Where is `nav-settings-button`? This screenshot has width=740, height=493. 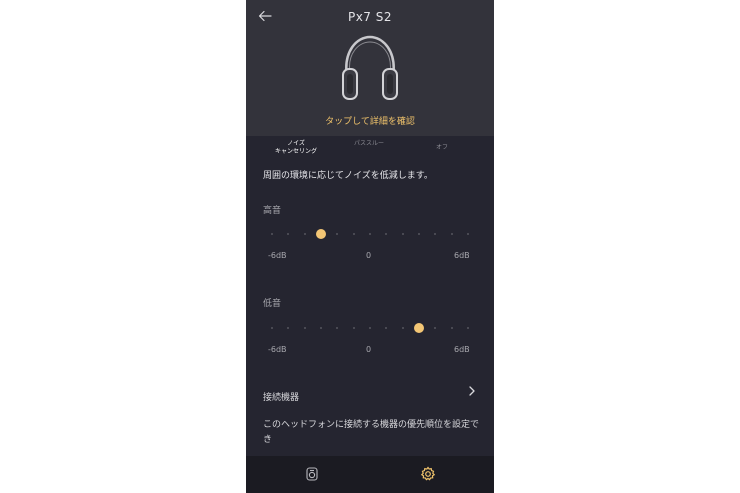
nav-settings-button is located at coordinates (428, 474).